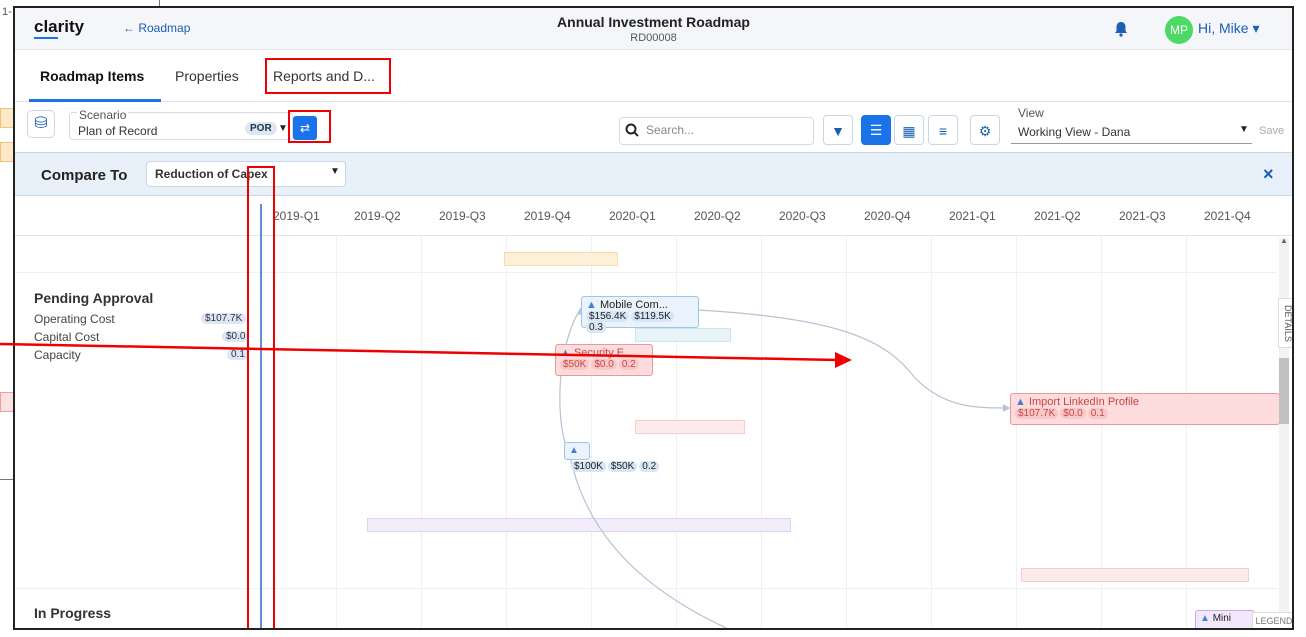  What do you see at coordinates (596, 327) in the screenshot?
I see `card-value: 0.3` at bounding box center [596, 327].